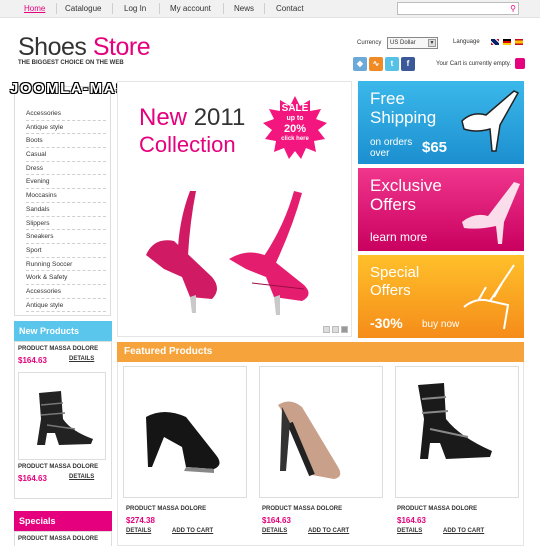 Image resolution: width=540 pixels, height=546 pixels. I want to click on tagline: THE BIGGEST CHOICE ON THE WEB, so click(71, 63).